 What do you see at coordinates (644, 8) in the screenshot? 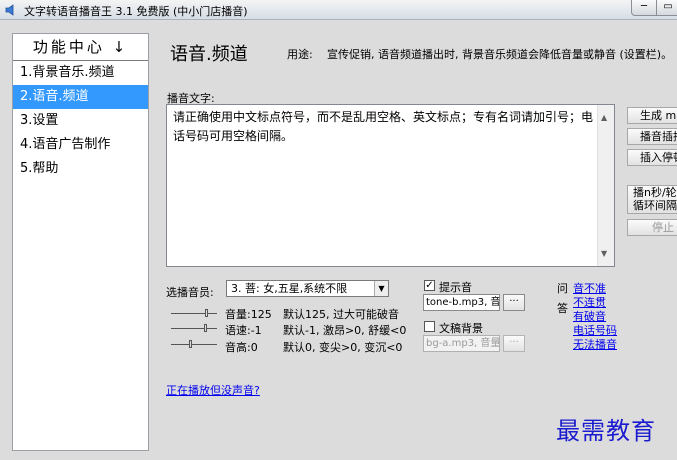
I see `minimize-button: ─` at bounding box center [644, 8].